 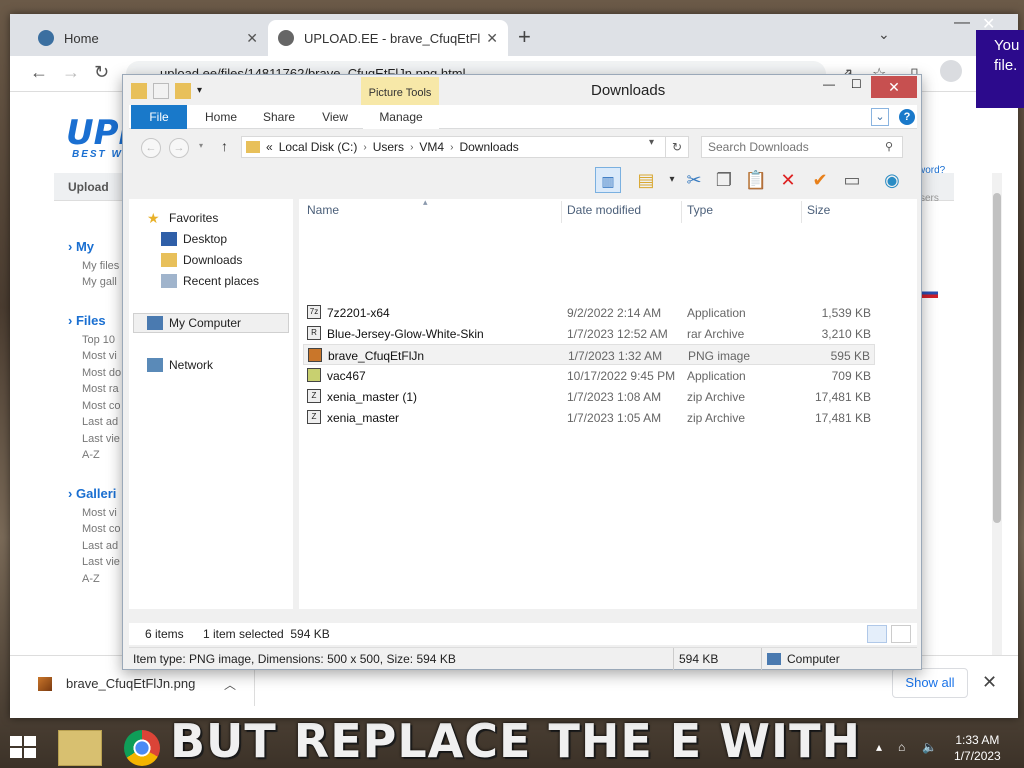 What do you see at coordinates (901, 634) in the screenshot?
I see `large-icons-view-icon` at bounding box center [901, 634].